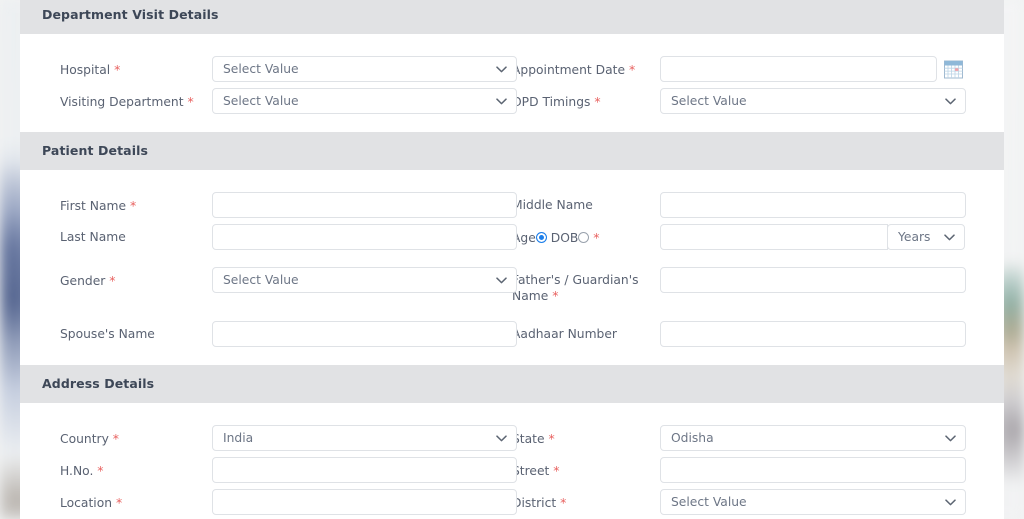 The image size is (1024, 519). What do you see at coordinates (364, 101) in the screenshot?
I see `visiting-department-select: Select Value` at bounding box center [364, 101].